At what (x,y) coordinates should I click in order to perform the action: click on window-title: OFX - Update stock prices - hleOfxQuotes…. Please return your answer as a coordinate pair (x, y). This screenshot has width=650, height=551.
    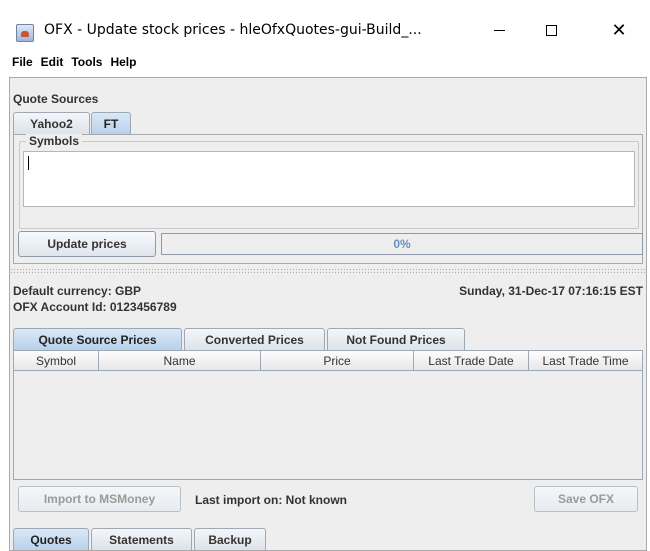
    Looking at the image, I should click on (233, 30).